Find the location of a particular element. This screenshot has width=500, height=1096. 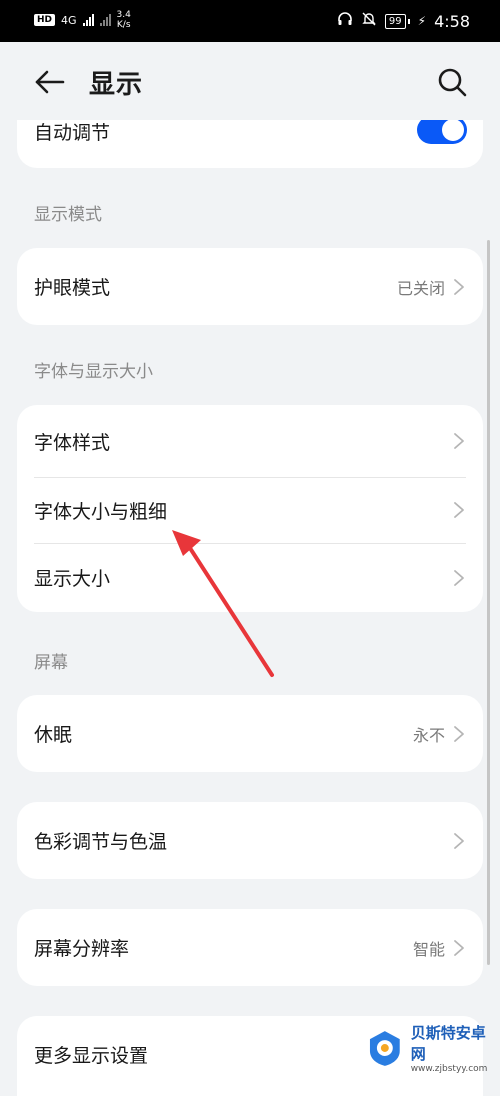

eye-comfort-value: 已关闭 is located at coordinates (420, 288).